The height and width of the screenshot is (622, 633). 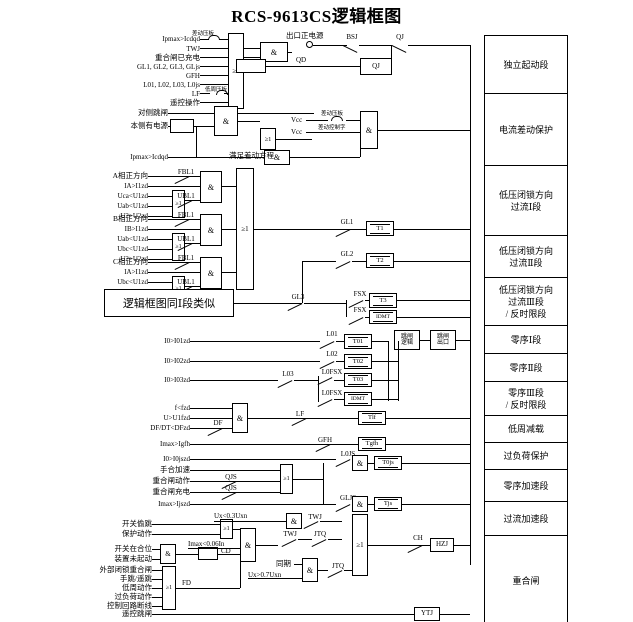 I want to click on input-label-ubc-u1zd-c: Ubc<U1zd, so click(x=132, y=282).